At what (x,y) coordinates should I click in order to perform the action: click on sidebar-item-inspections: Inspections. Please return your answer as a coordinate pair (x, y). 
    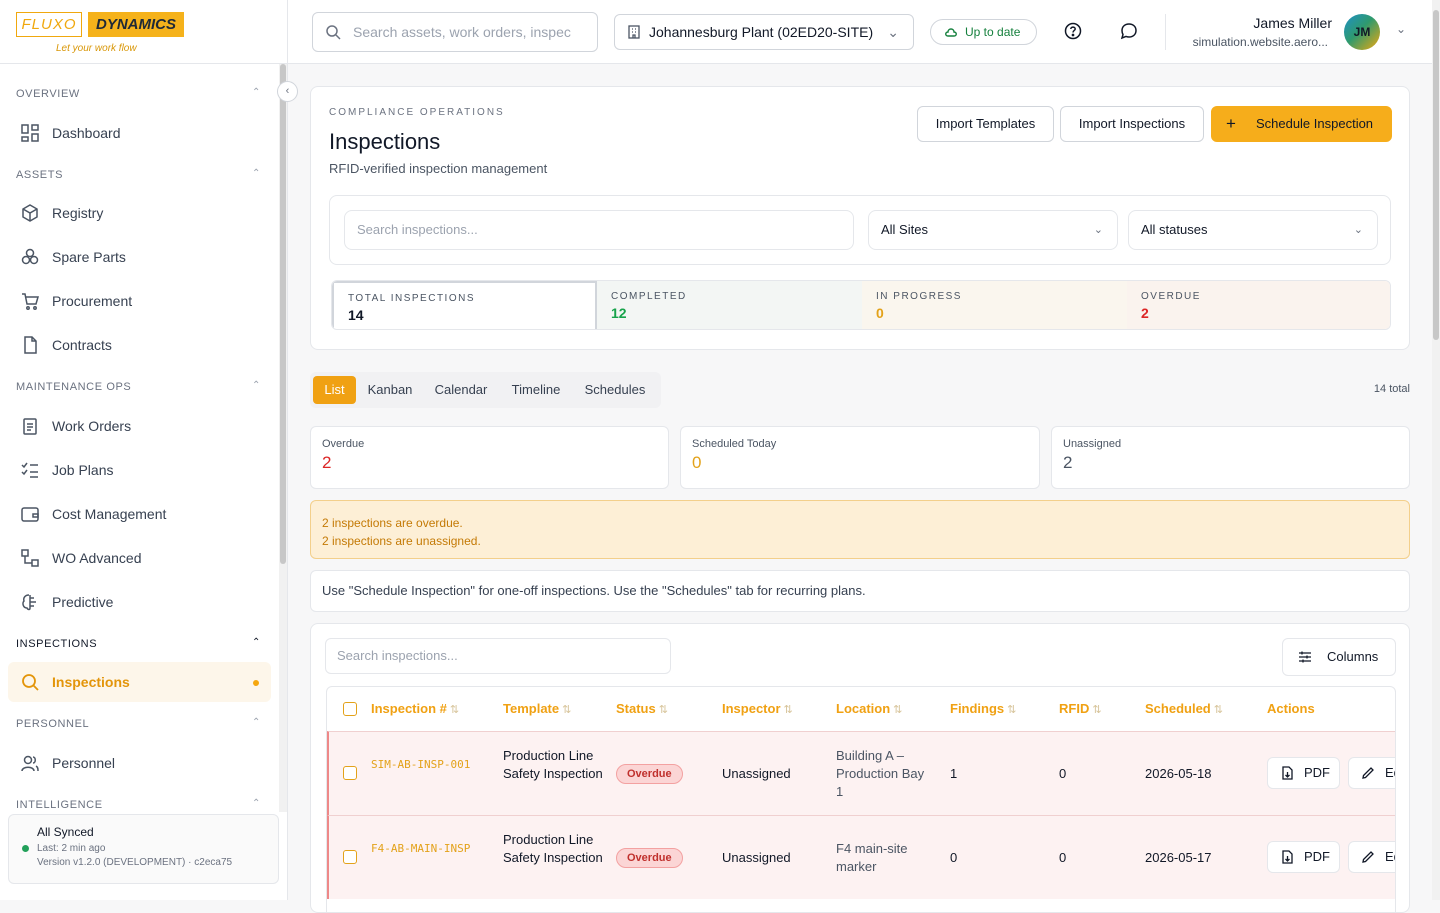
    Looking at the image, I should click on (139, 682).